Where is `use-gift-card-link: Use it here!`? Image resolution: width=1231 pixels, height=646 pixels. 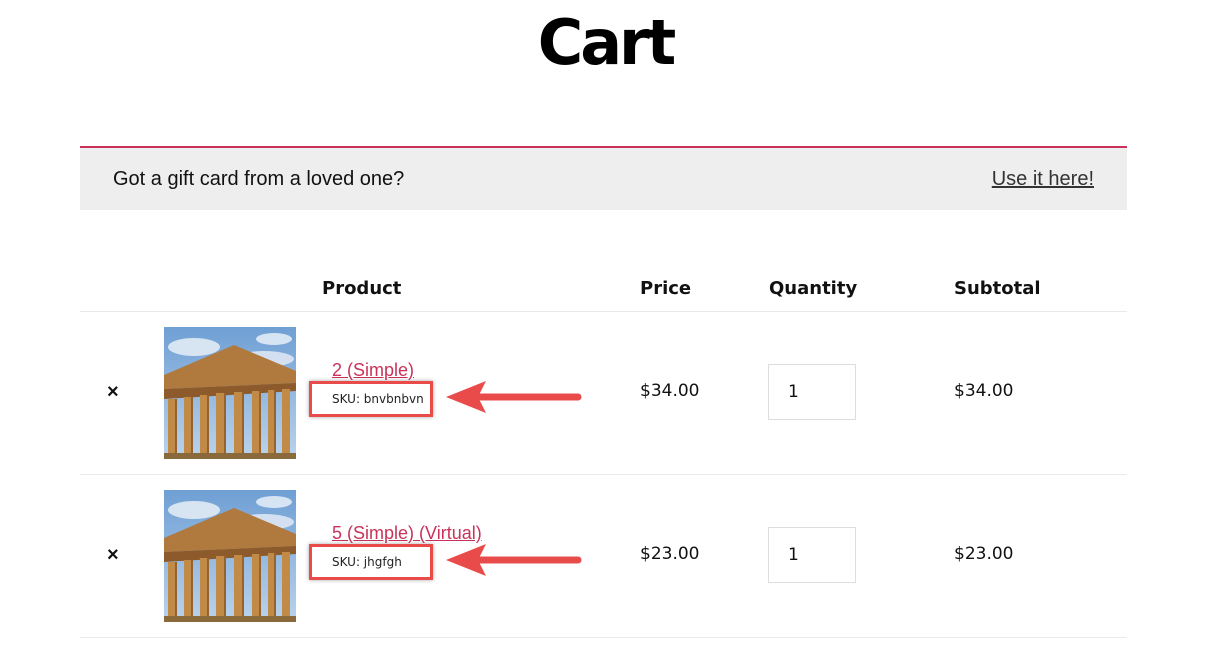
use-gift-card-link: Use it here! is located at coordinates (1043, 179).